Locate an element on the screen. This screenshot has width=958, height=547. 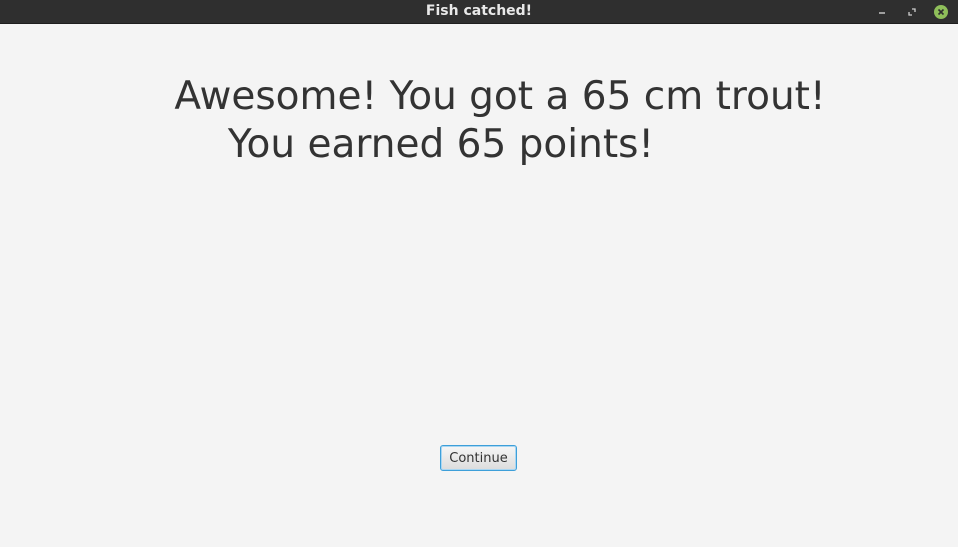
window-title: Fish catched! is located at coordinates (479, 11).